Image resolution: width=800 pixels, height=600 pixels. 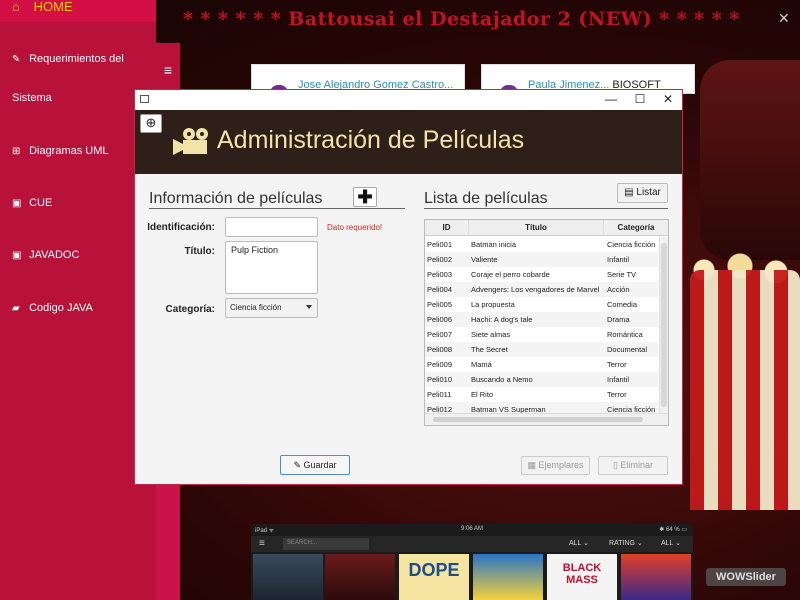 What do you see at coordinates (355, 227) in the screenshot?
I see `required-error-message: Dato requerido!` at bounding box center [355, 227].